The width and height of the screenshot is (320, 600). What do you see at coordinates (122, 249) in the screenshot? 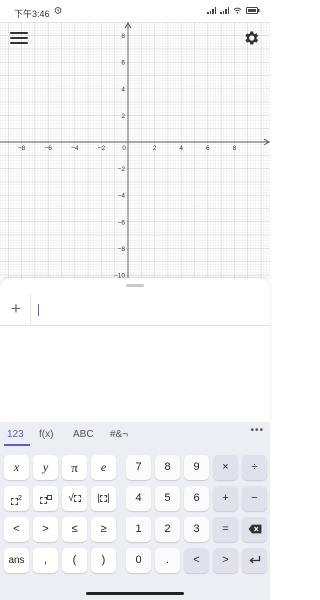
I see `y-tick-label: −8` at bounding box center [122, 249].